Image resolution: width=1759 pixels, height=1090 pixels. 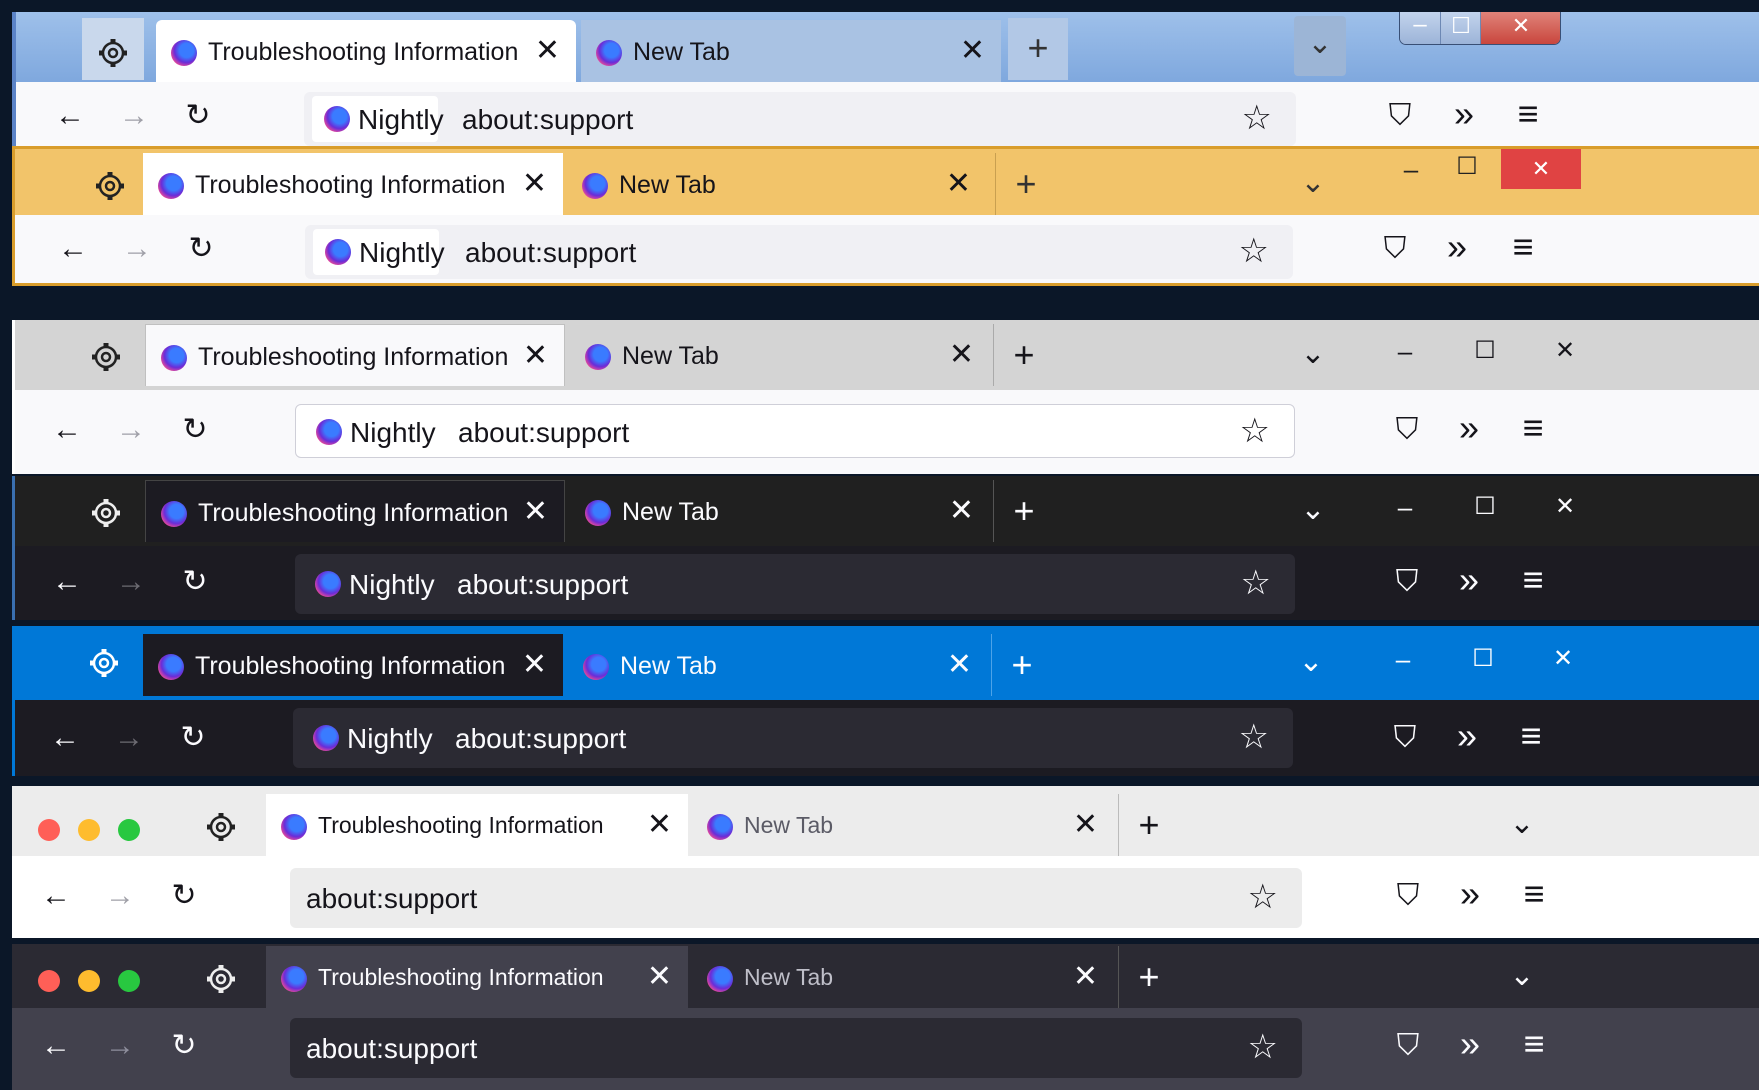 What do you see at coordinates (379, 252) in the screenshot?
I see `identity-box: Nightly` at bounding box center [379, 252].